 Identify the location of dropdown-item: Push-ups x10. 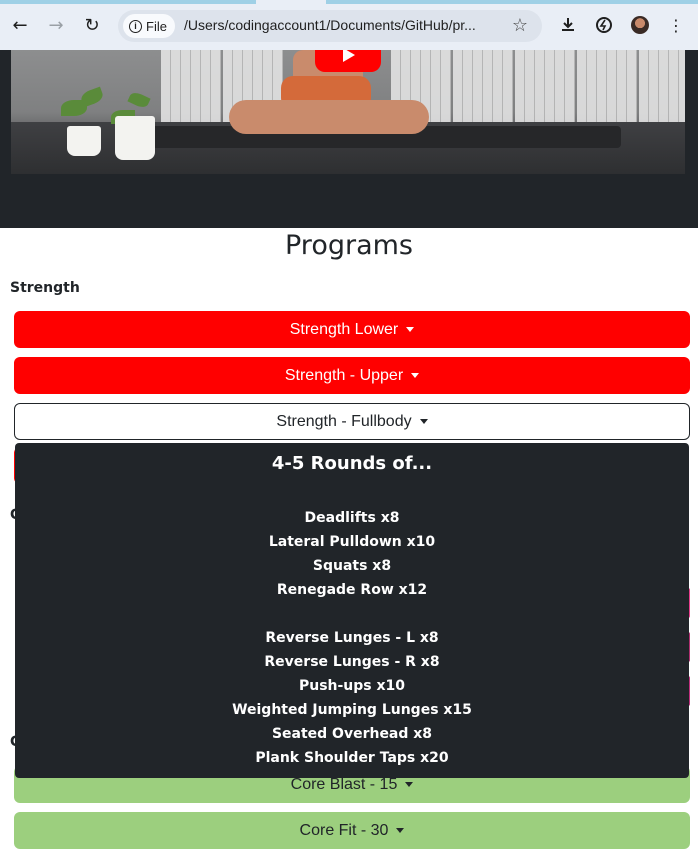
(352, 686).